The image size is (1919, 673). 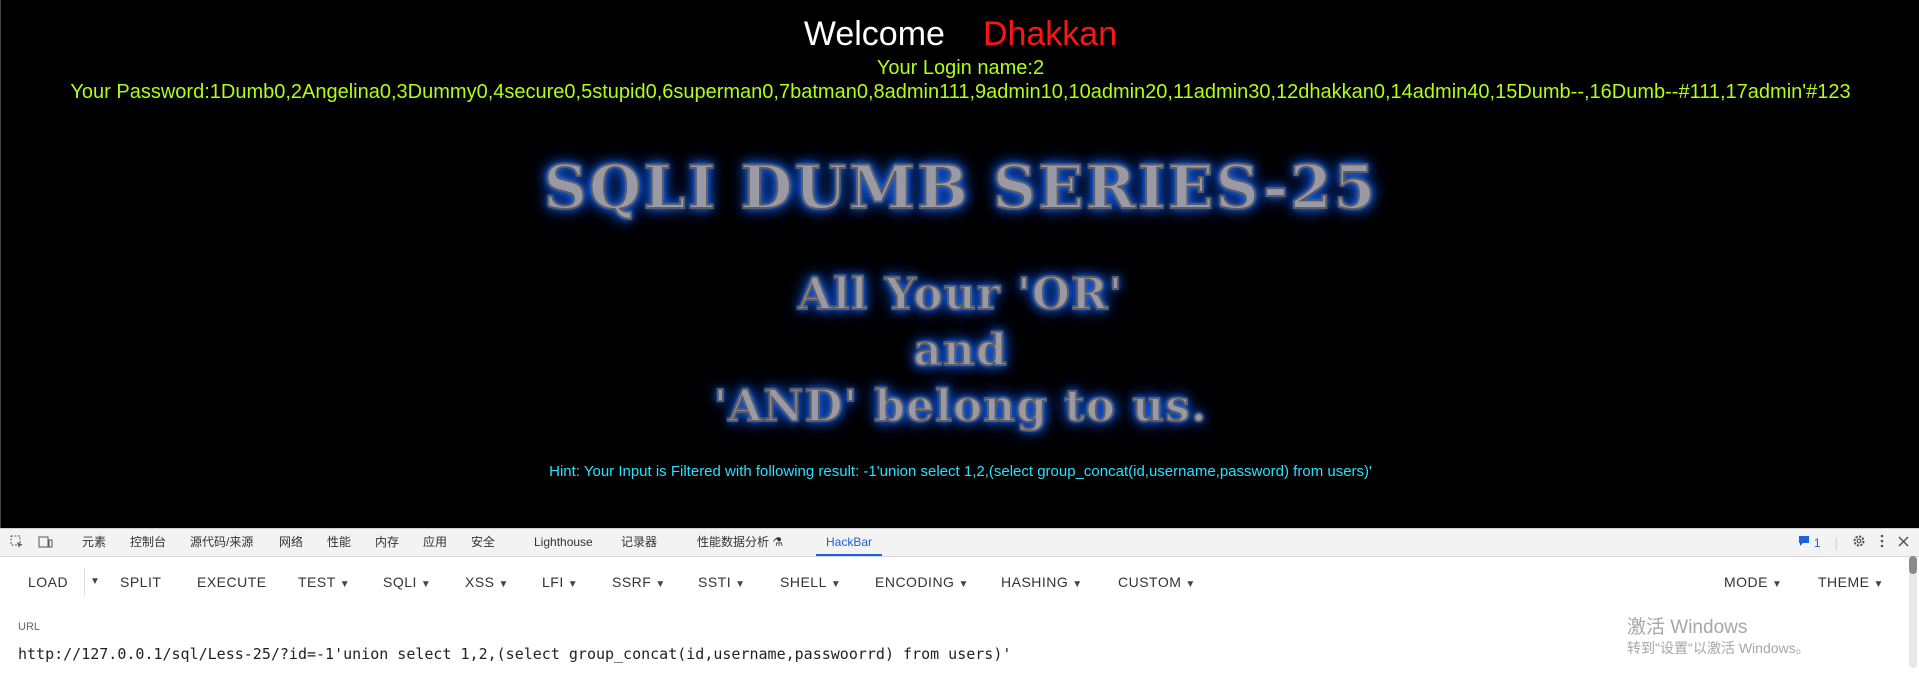 I want to click on tagline-line-2: and, so click(x=960, y=350).